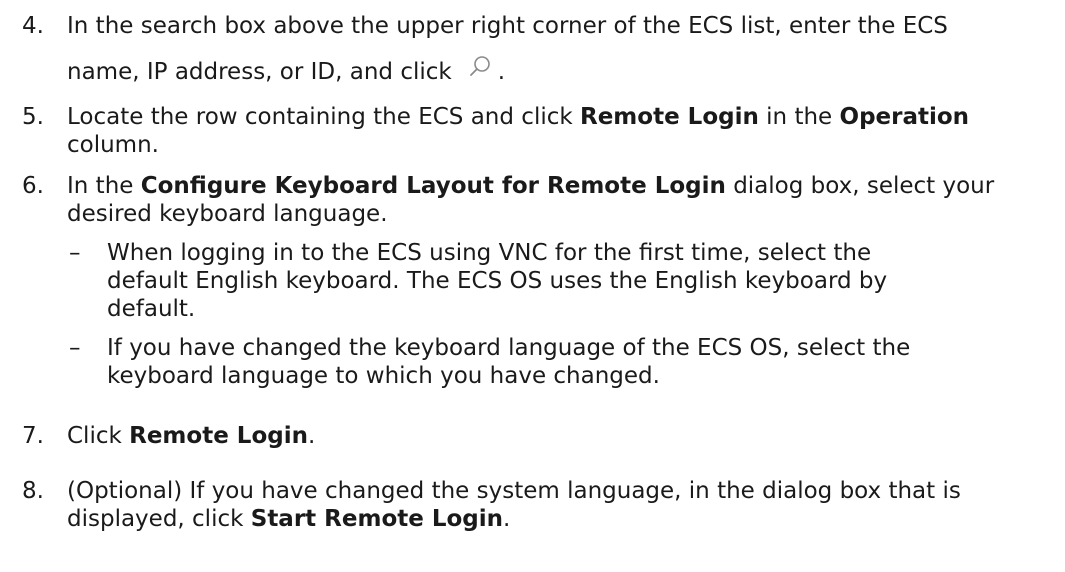 Image resolution: width=1065 pixels, height=572 pixels. I want to click on step-number: 7., so click(33, 436).